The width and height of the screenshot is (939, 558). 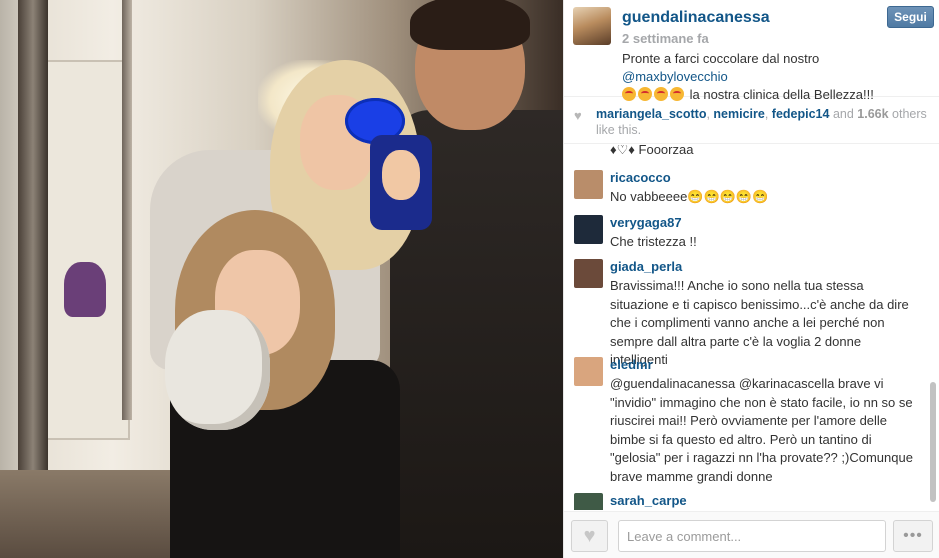 What do you see at coordinates (913, 536) in the screenshot?
I see `more-options-button: •••` at bounding box center [913, 536].